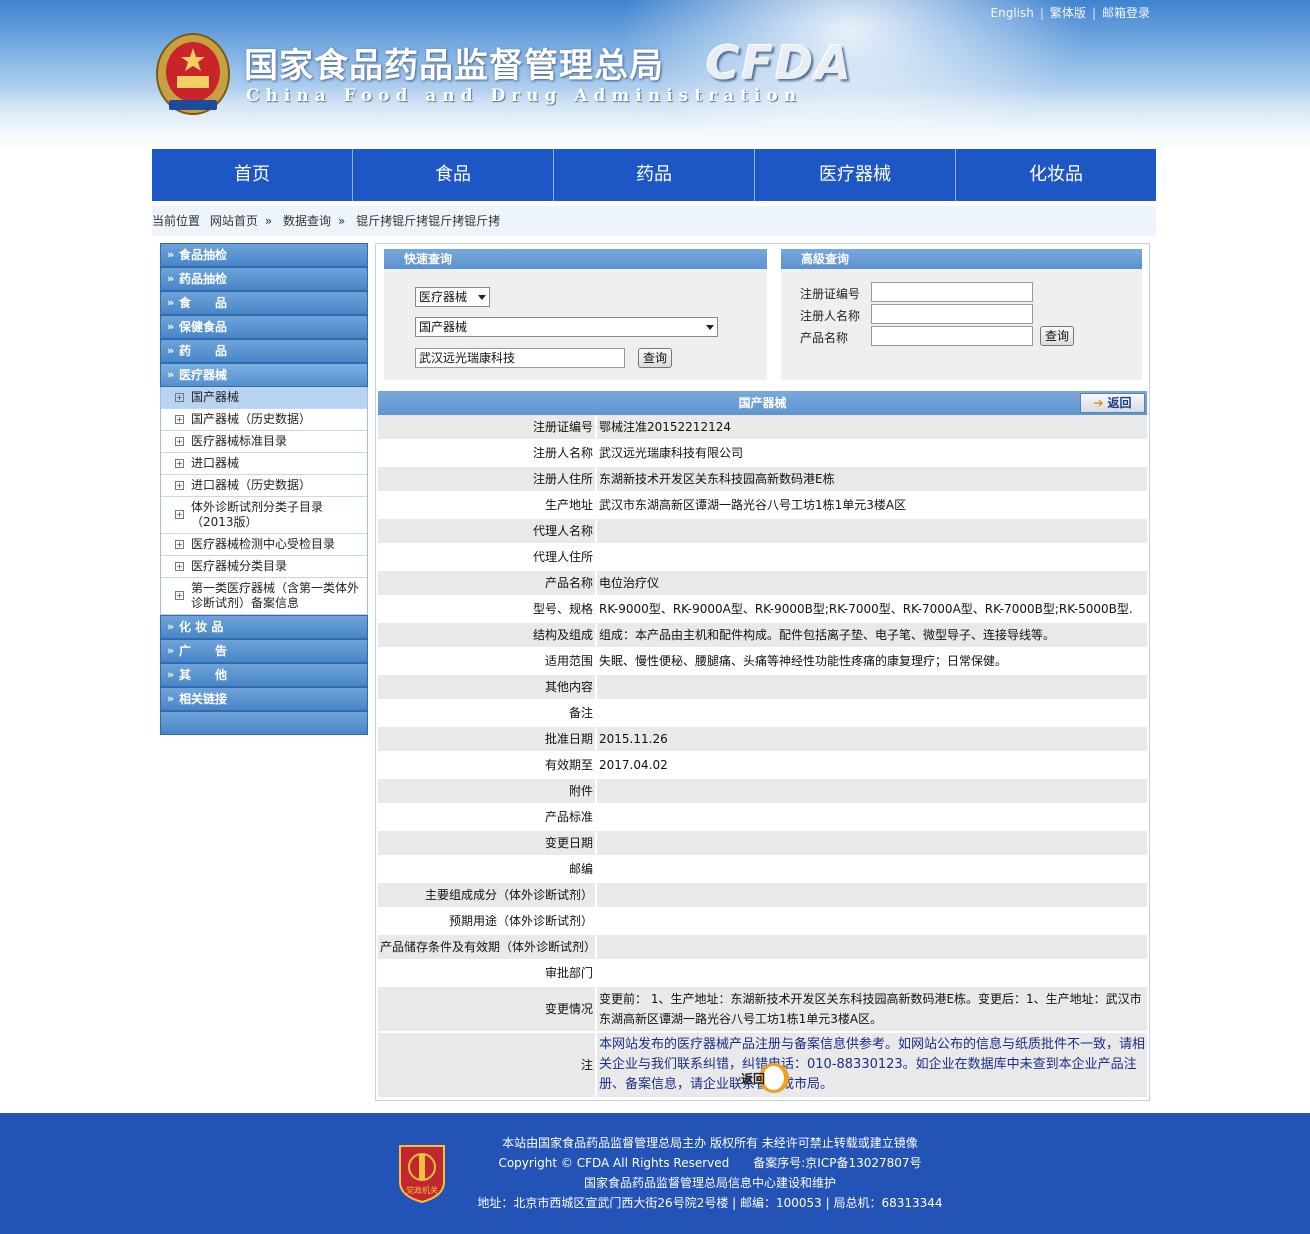  Describe the element at coordinates (487, 817) in the screenshot. I see `detail-field-label: 产品标准` at that location.